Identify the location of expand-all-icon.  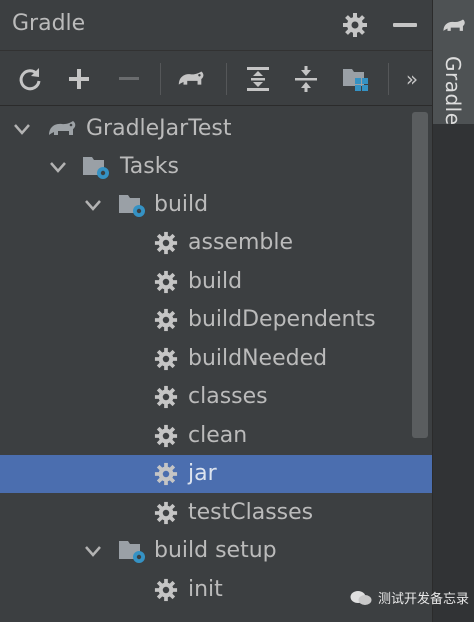
(258, 79).